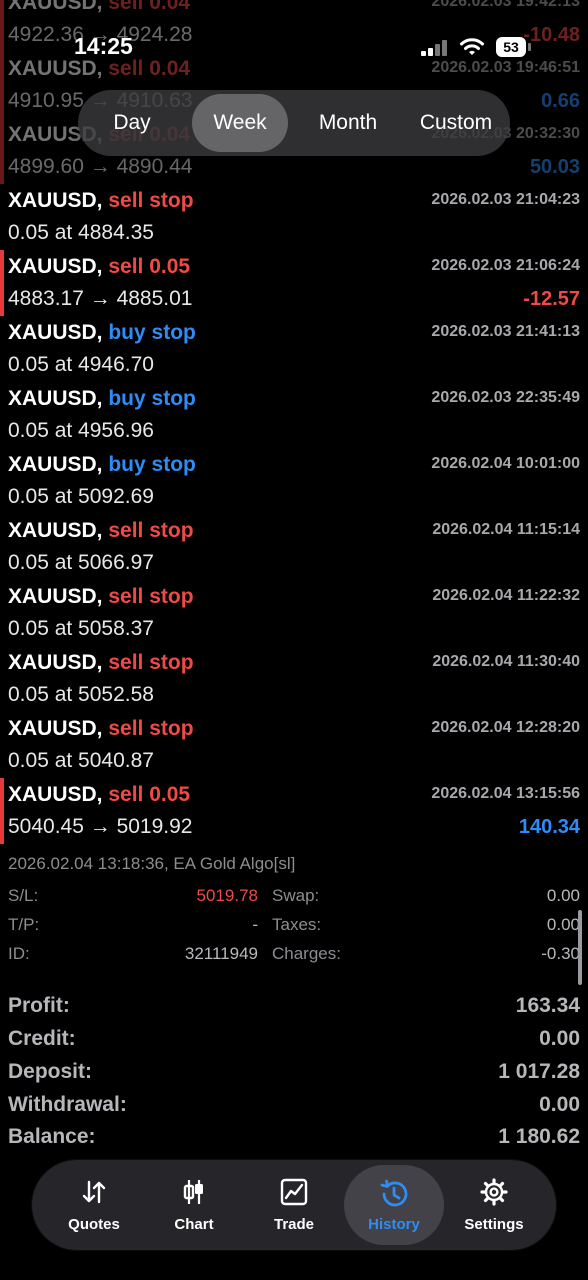 The height and width of the screenshot is (1280, 588). What do you see at coordinates (152, 863) in the screenshot?
I see `order-comment: 2026.02.04 13:18:36, EA Gold Algo[sl]` at bounding box center [152, 863].